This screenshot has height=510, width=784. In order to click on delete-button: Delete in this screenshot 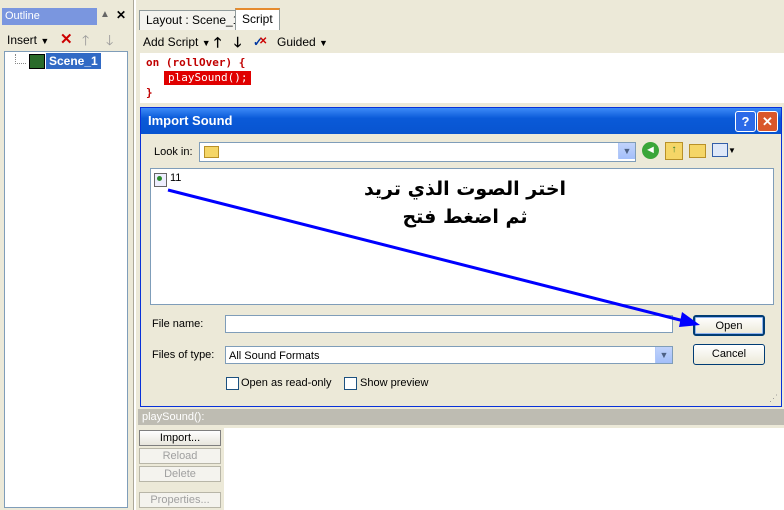, I will do `click(180, 474)`.